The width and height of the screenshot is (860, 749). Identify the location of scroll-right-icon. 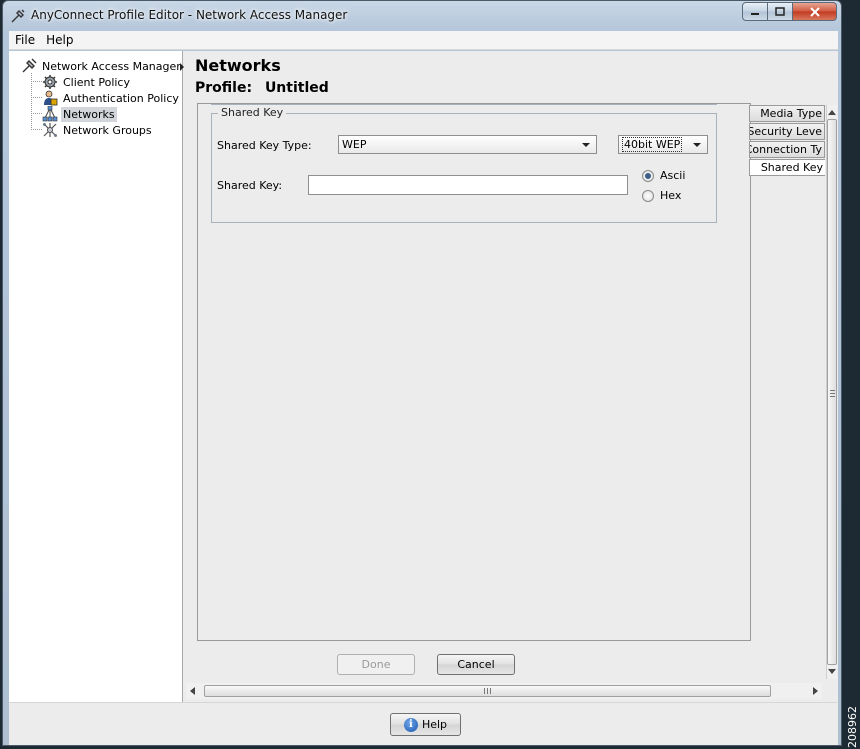
(815, 691).